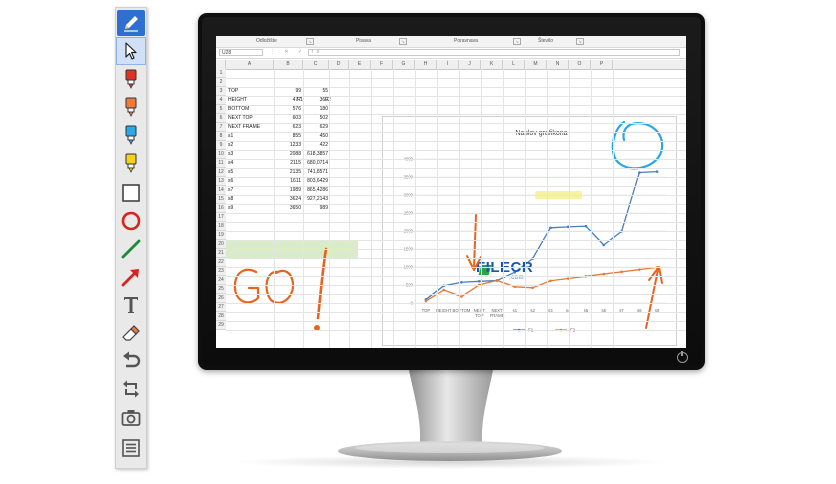 Image resolution: width=836 pixels, height=484 pixels. I want to click on cell-label: s3, so click(230, 154).